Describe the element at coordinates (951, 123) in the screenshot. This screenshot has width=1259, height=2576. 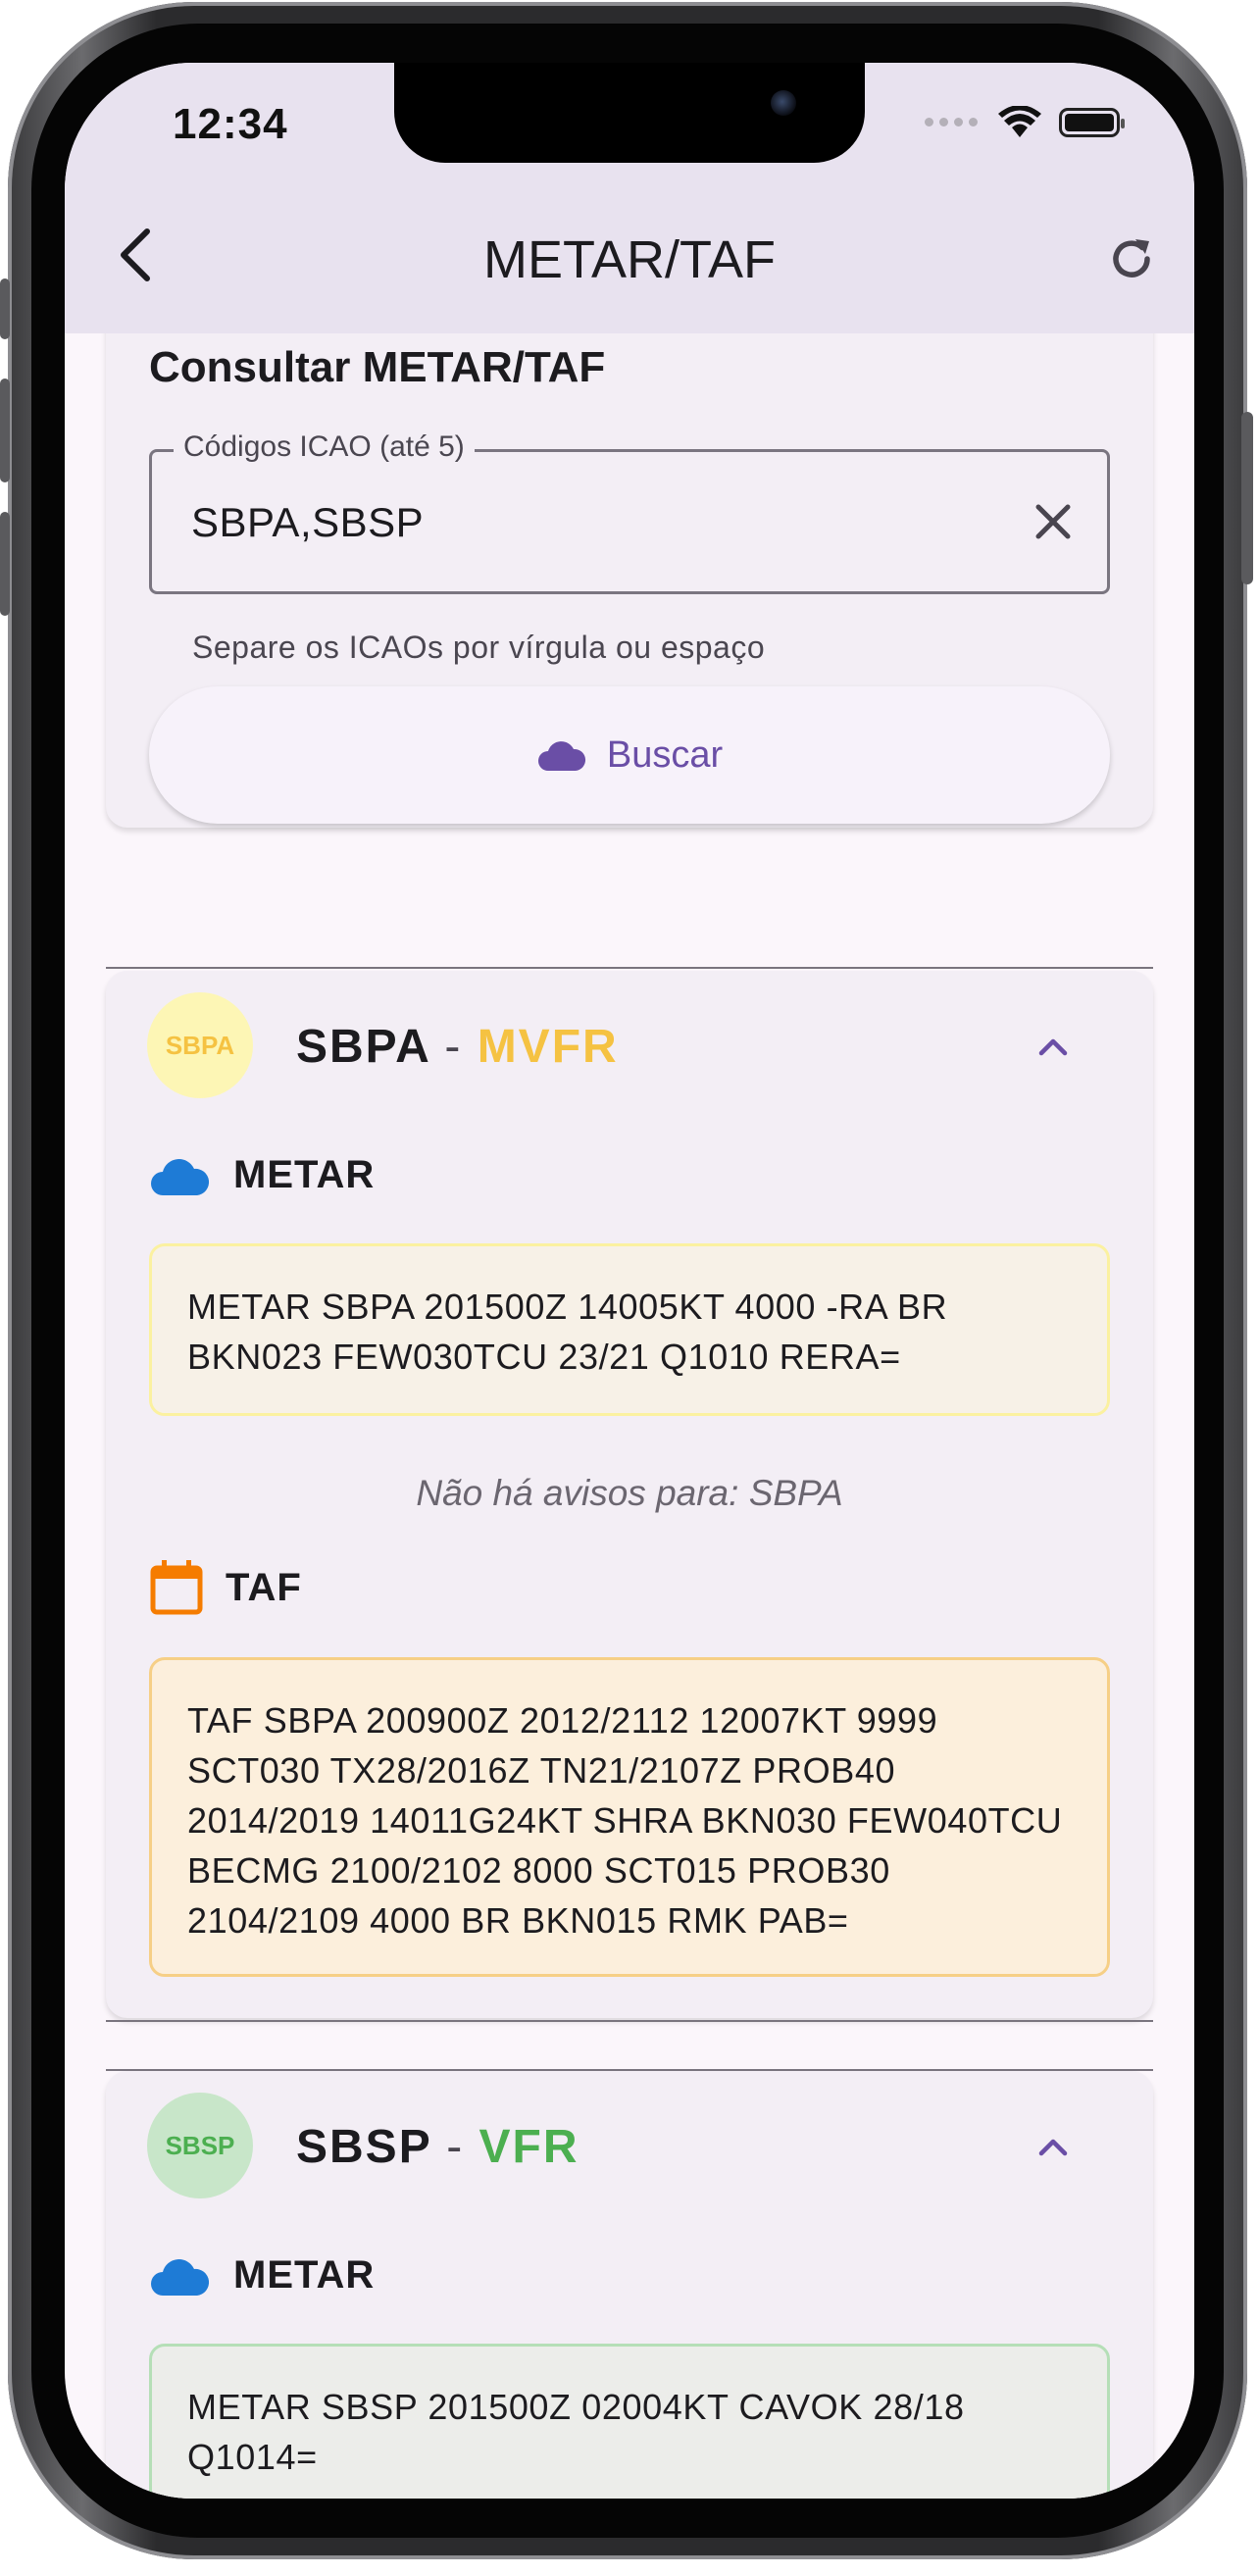
I see `signal-icon` at that location.